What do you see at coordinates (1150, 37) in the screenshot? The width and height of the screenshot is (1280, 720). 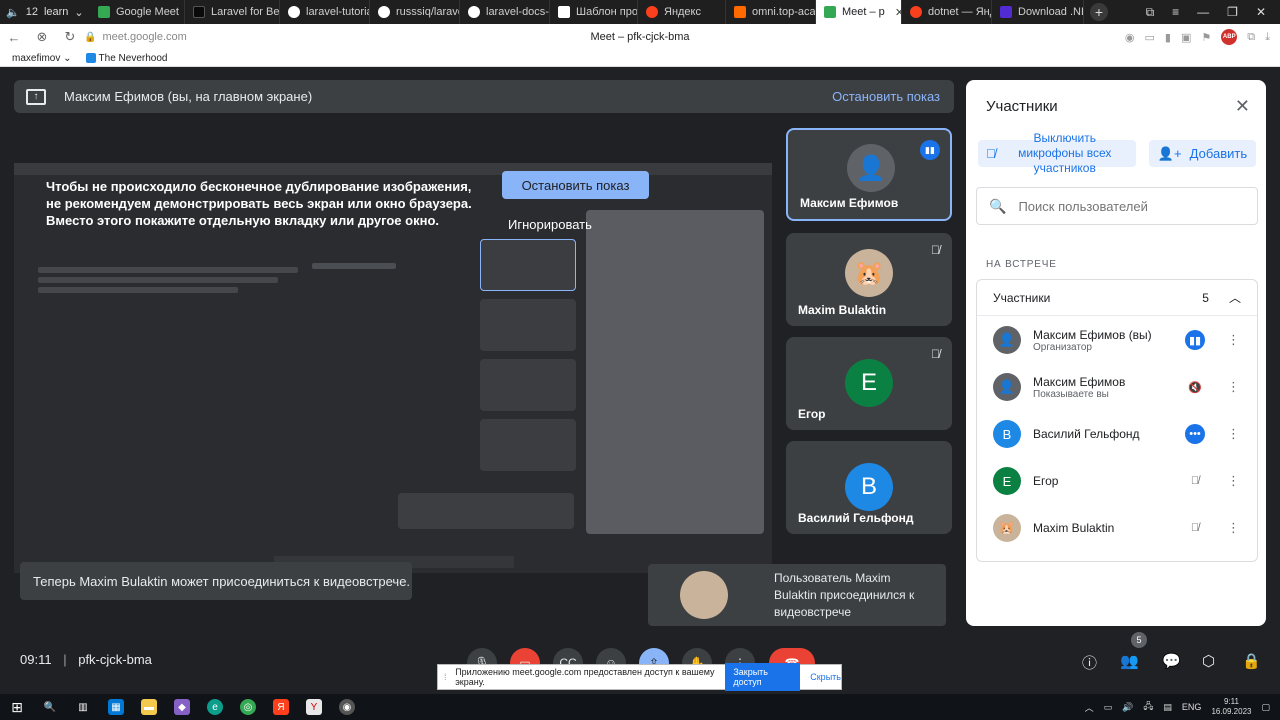 I see `video-icon: ▭` at bounding box center [1150, 37].